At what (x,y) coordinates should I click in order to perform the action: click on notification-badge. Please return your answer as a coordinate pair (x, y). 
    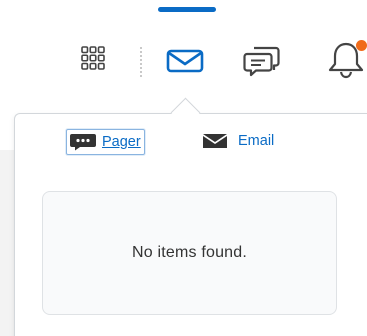
    Looking at the image, I should click on (361, 45).